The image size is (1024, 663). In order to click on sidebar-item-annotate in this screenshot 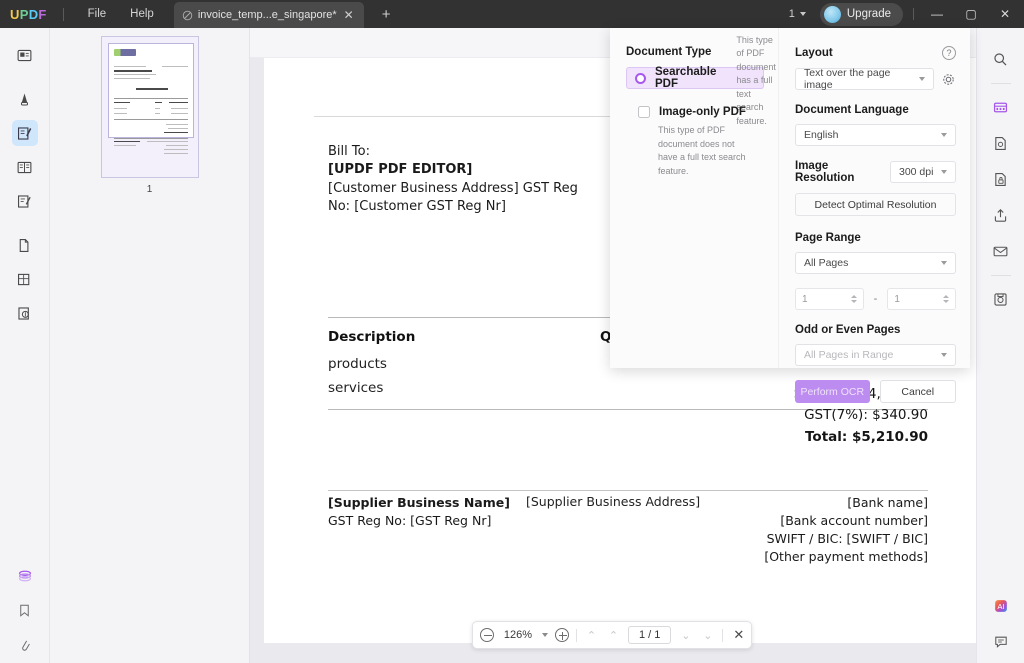, I will do `click(25, 99)`.